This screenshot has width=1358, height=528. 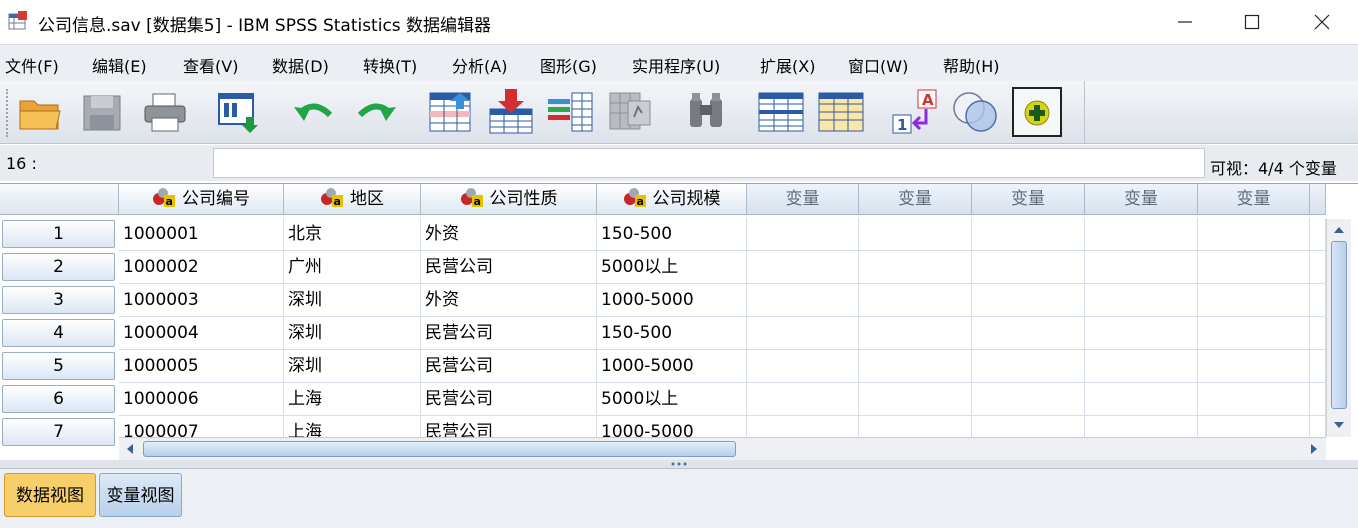 What do you see at coordinates (103, 112) in the screenshot?
I see `save-button` at bounding box center [103, 112].